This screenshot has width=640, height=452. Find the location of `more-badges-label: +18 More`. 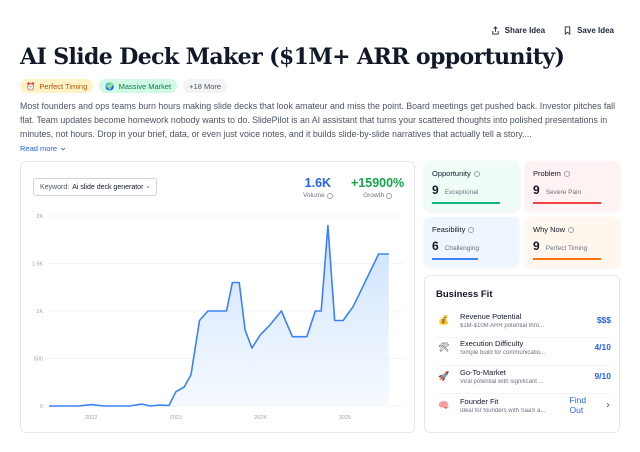

more-badges-label: +18 More is located at coordinates (205, 86).